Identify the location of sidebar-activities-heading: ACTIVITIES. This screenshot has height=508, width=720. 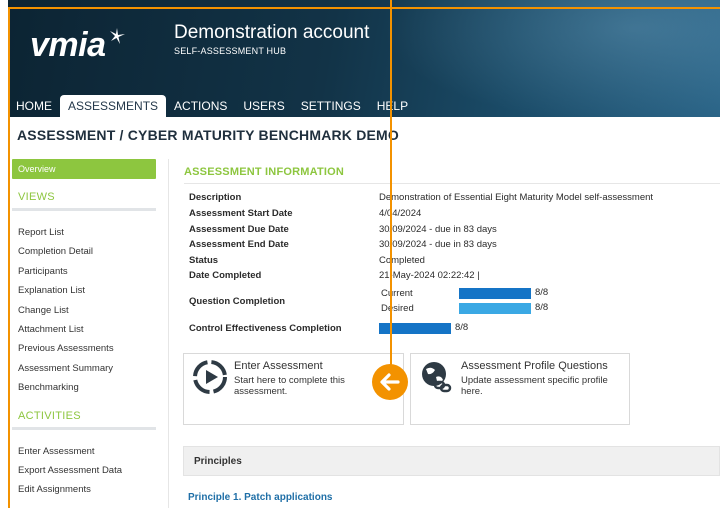
(84, 420).